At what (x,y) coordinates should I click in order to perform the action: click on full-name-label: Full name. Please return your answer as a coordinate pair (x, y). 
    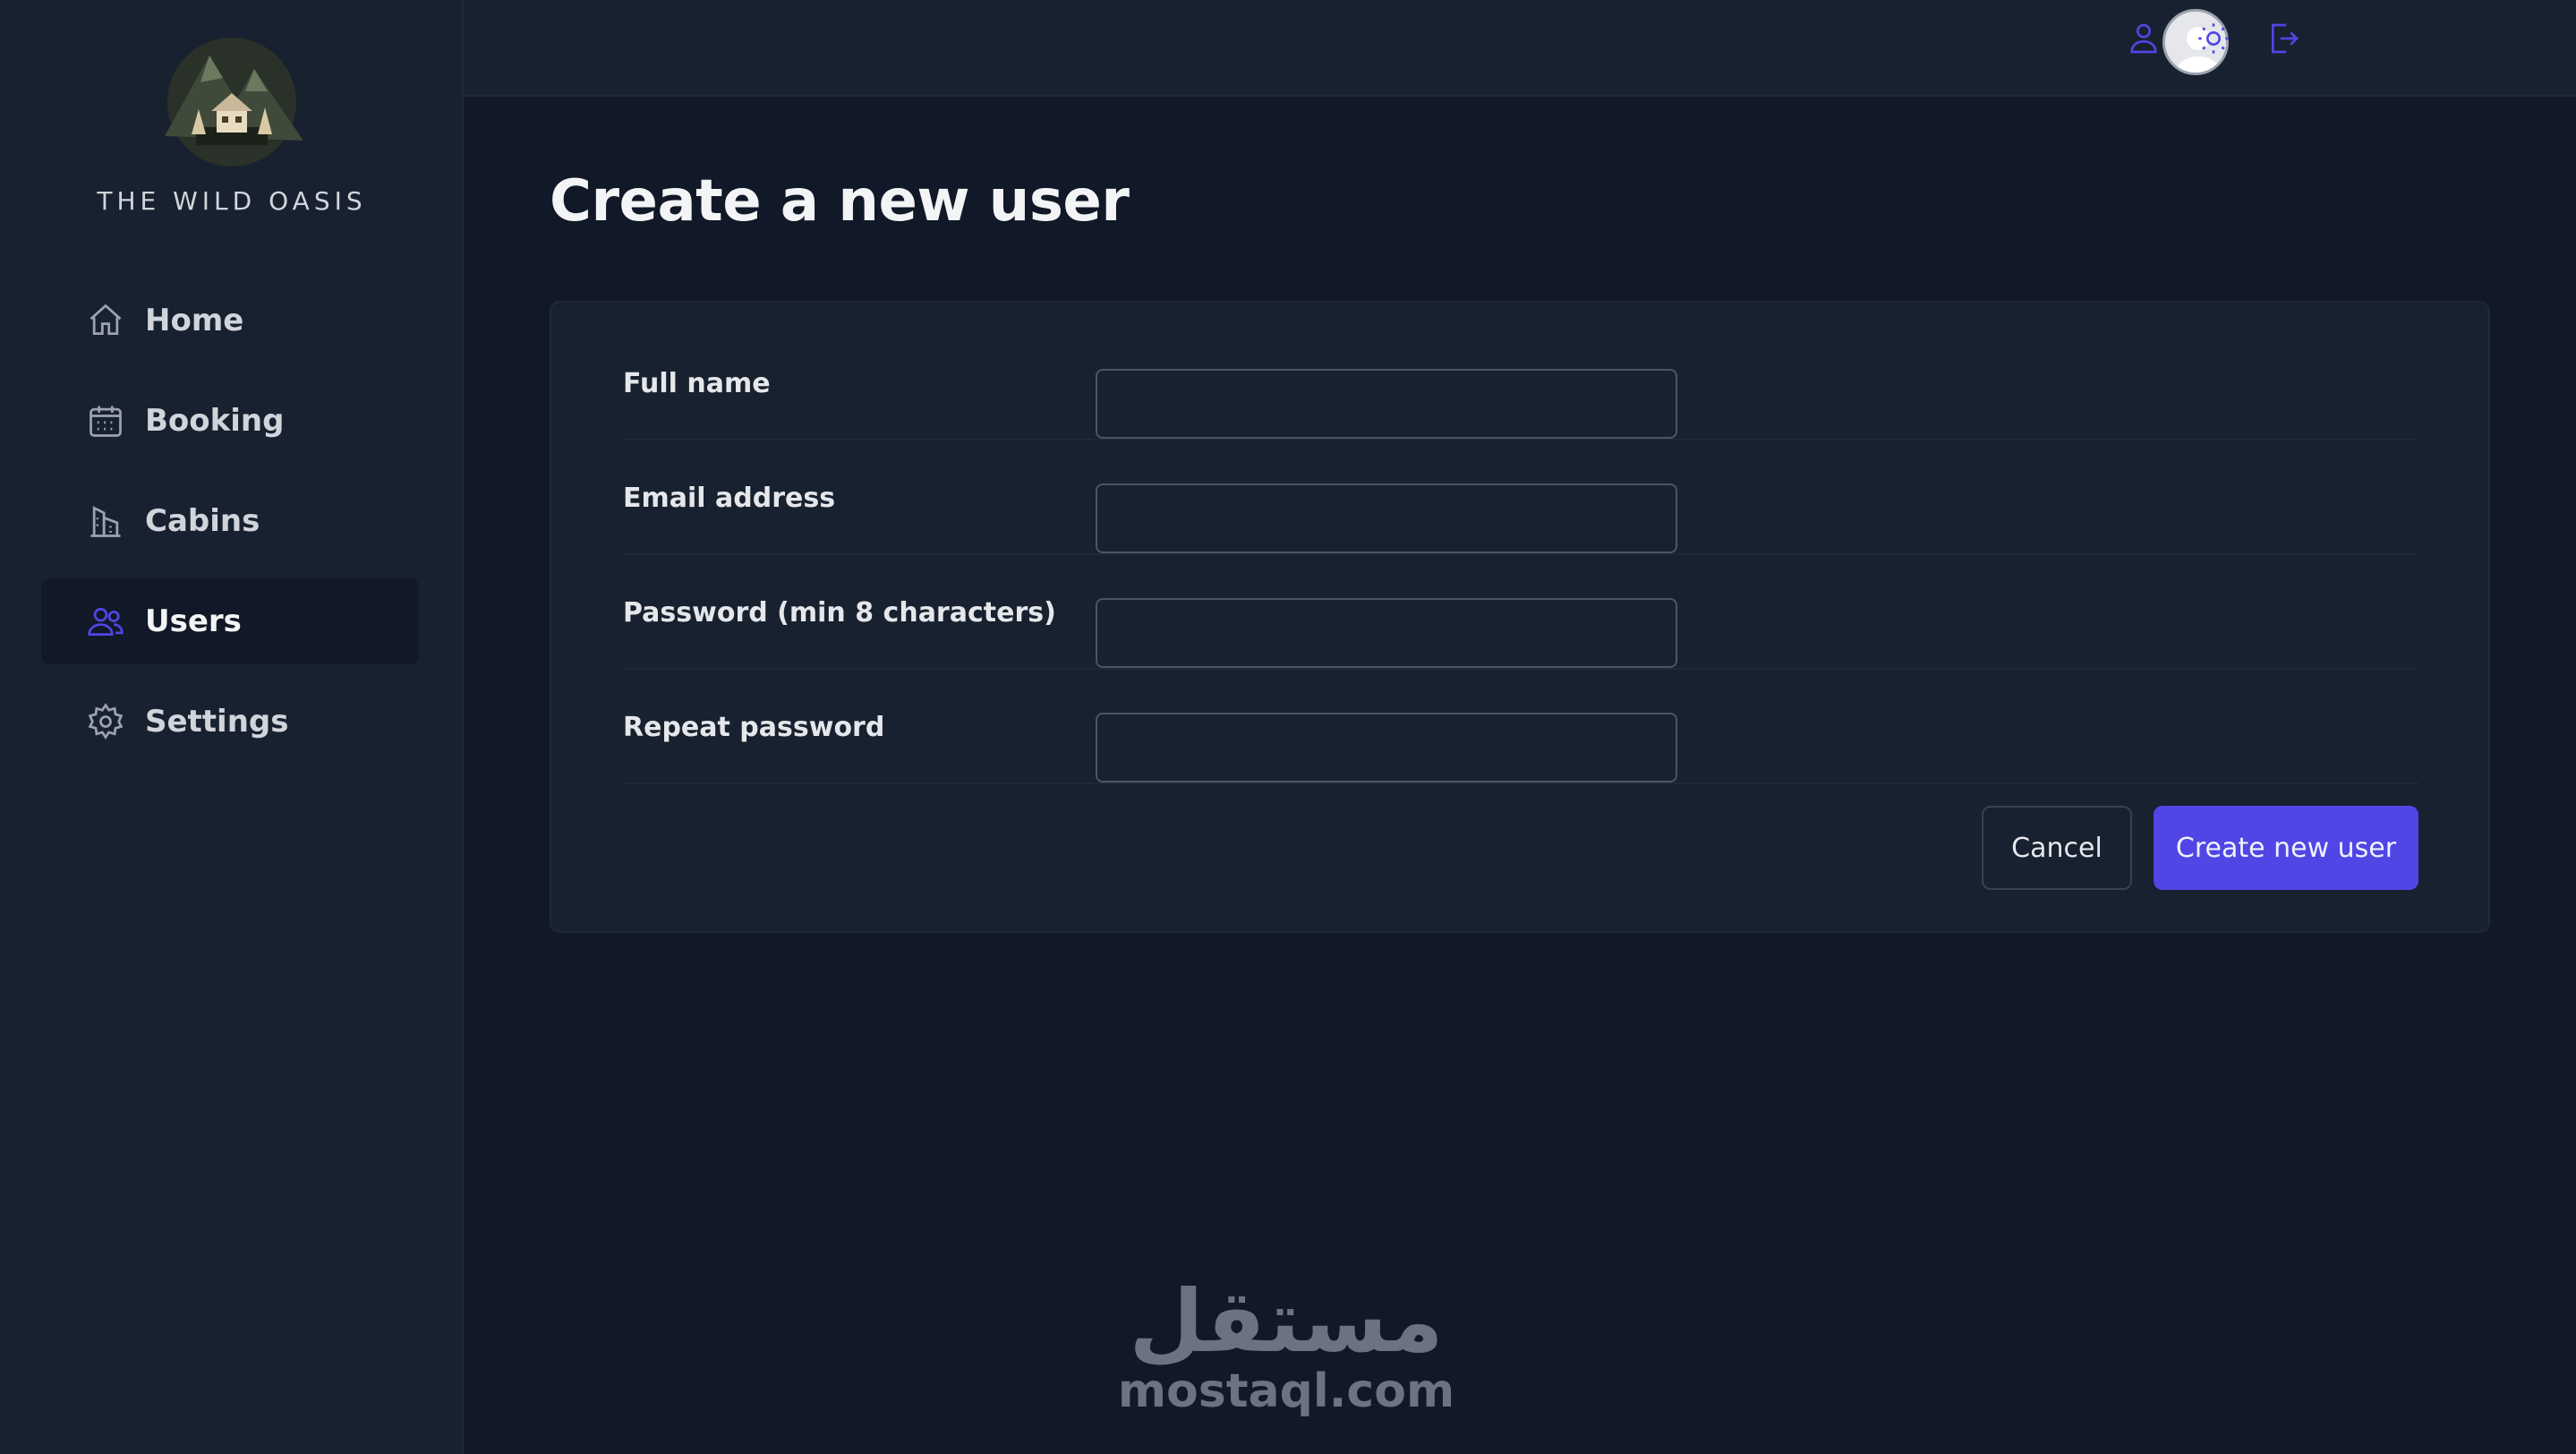
    Looking at the image, I should click on (697, 383).